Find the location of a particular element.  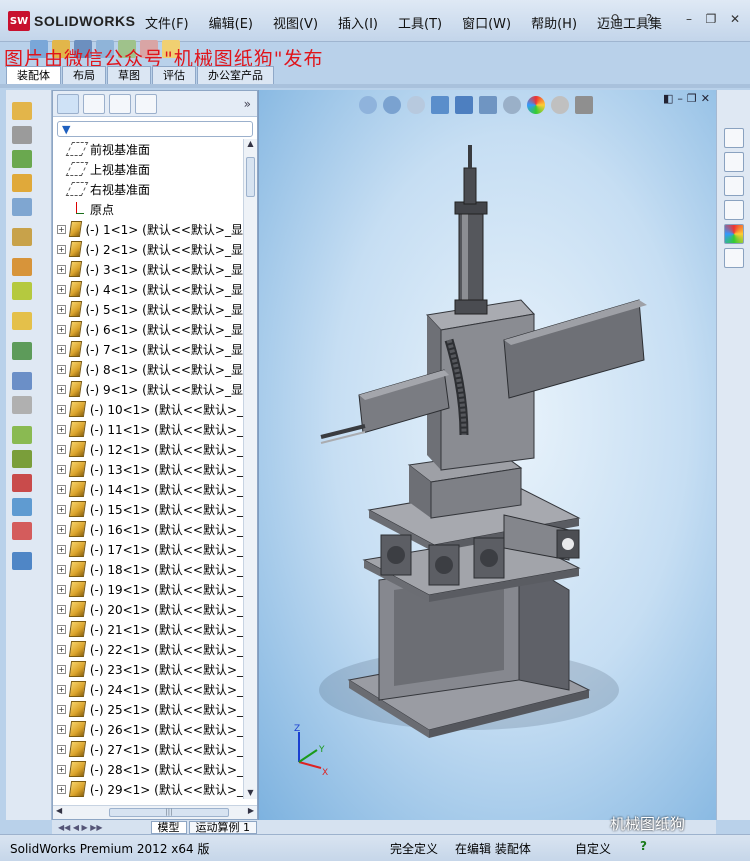

clearance-icon is located at coordinates (22, 459).